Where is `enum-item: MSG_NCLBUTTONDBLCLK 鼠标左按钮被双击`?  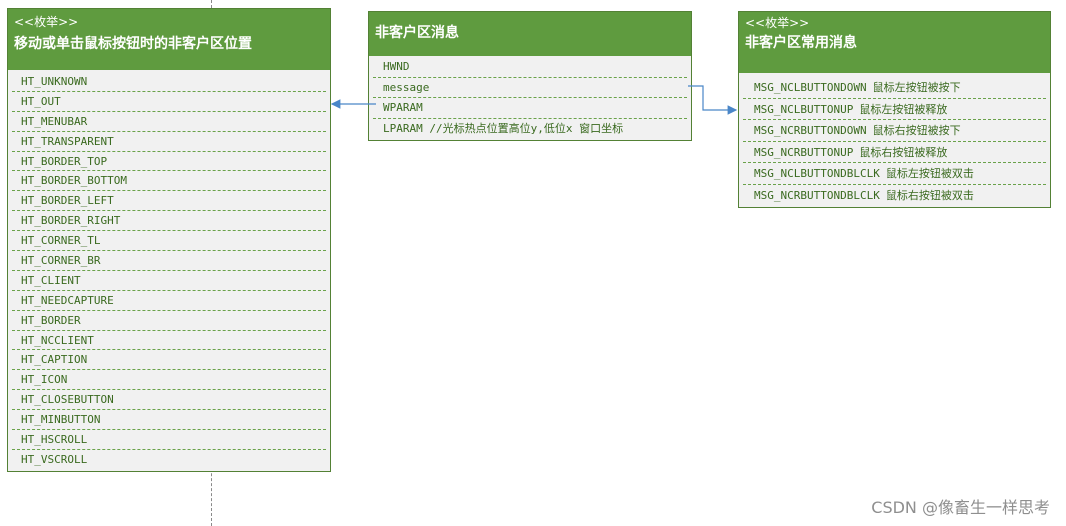 enum-item: MSG_NCLBUTTONDBLCLK 鼠标左按钮被双击 is located at coordinates (894, 174).